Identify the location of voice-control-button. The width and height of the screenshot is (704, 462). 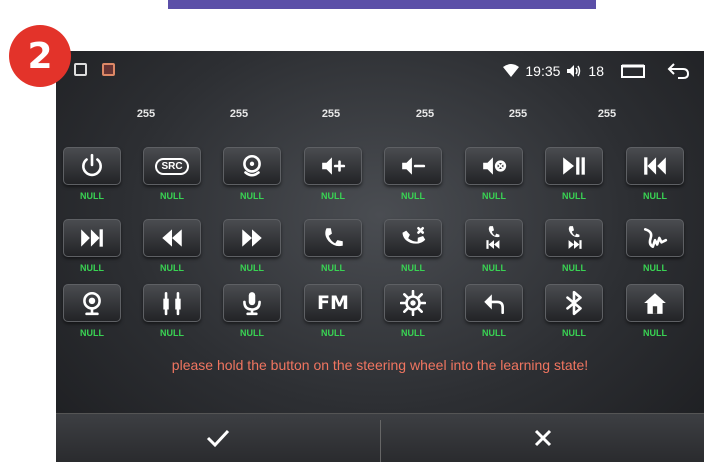
(655, 238).